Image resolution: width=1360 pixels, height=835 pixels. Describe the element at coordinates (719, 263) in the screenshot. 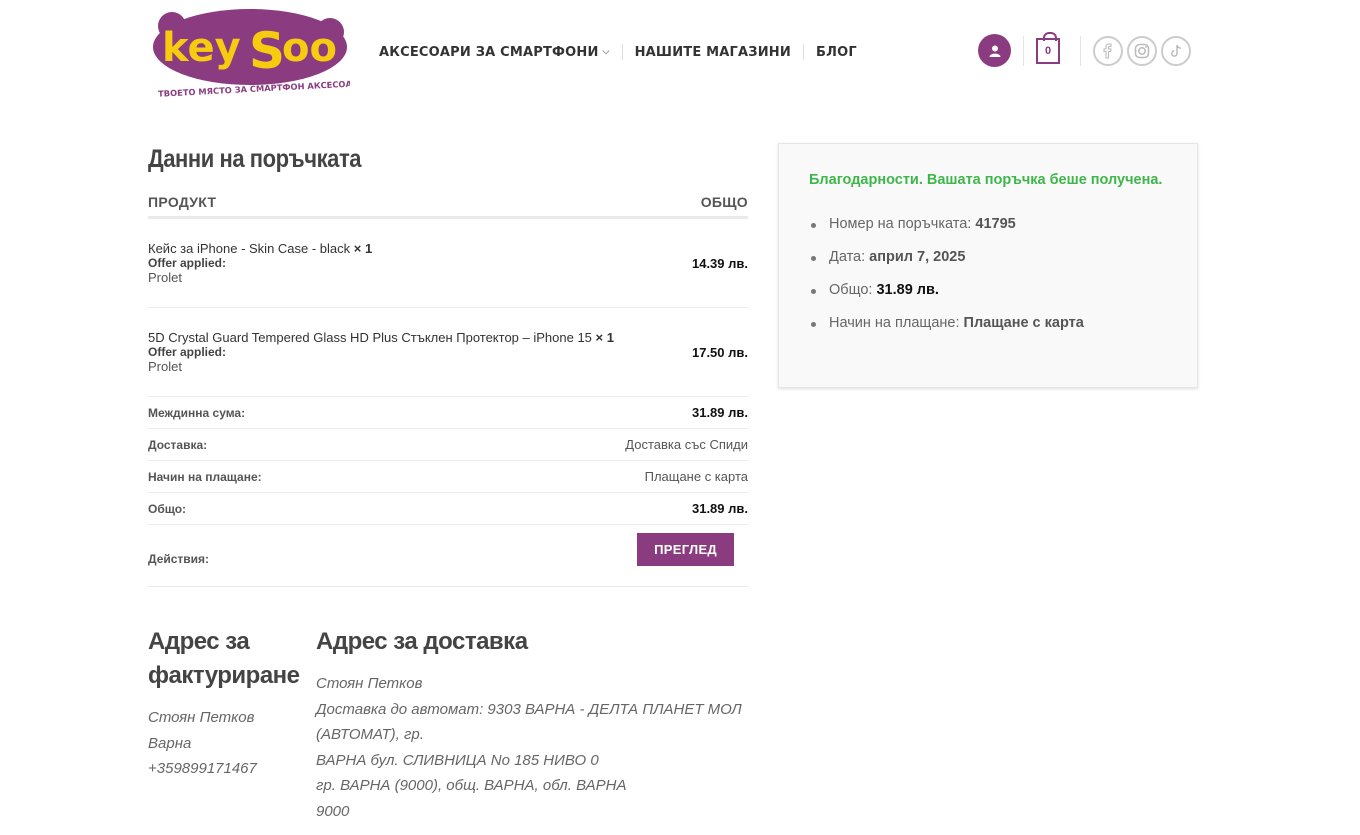

I see `line-total: 14.39 лв.` at that location.